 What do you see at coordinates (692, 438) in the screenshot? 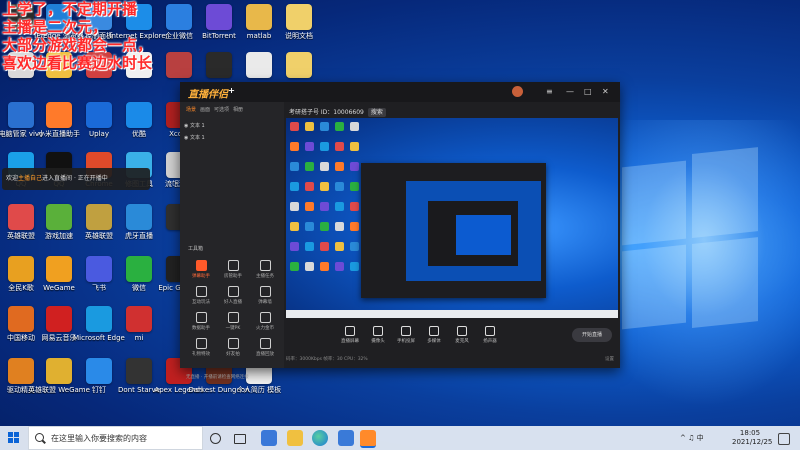
I see `system-tray: ^ ♫ 中` at bounding box center [692, 438].